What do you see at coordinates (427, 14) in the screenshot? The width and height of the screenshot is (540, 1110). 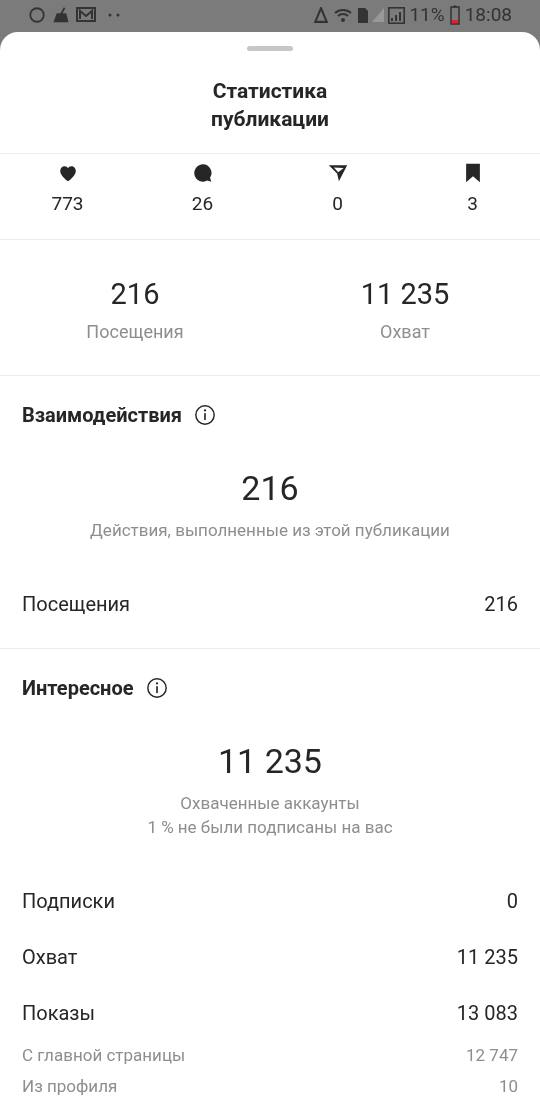 I see `battery-percentage: 11%` at bounding box center [427, 14].